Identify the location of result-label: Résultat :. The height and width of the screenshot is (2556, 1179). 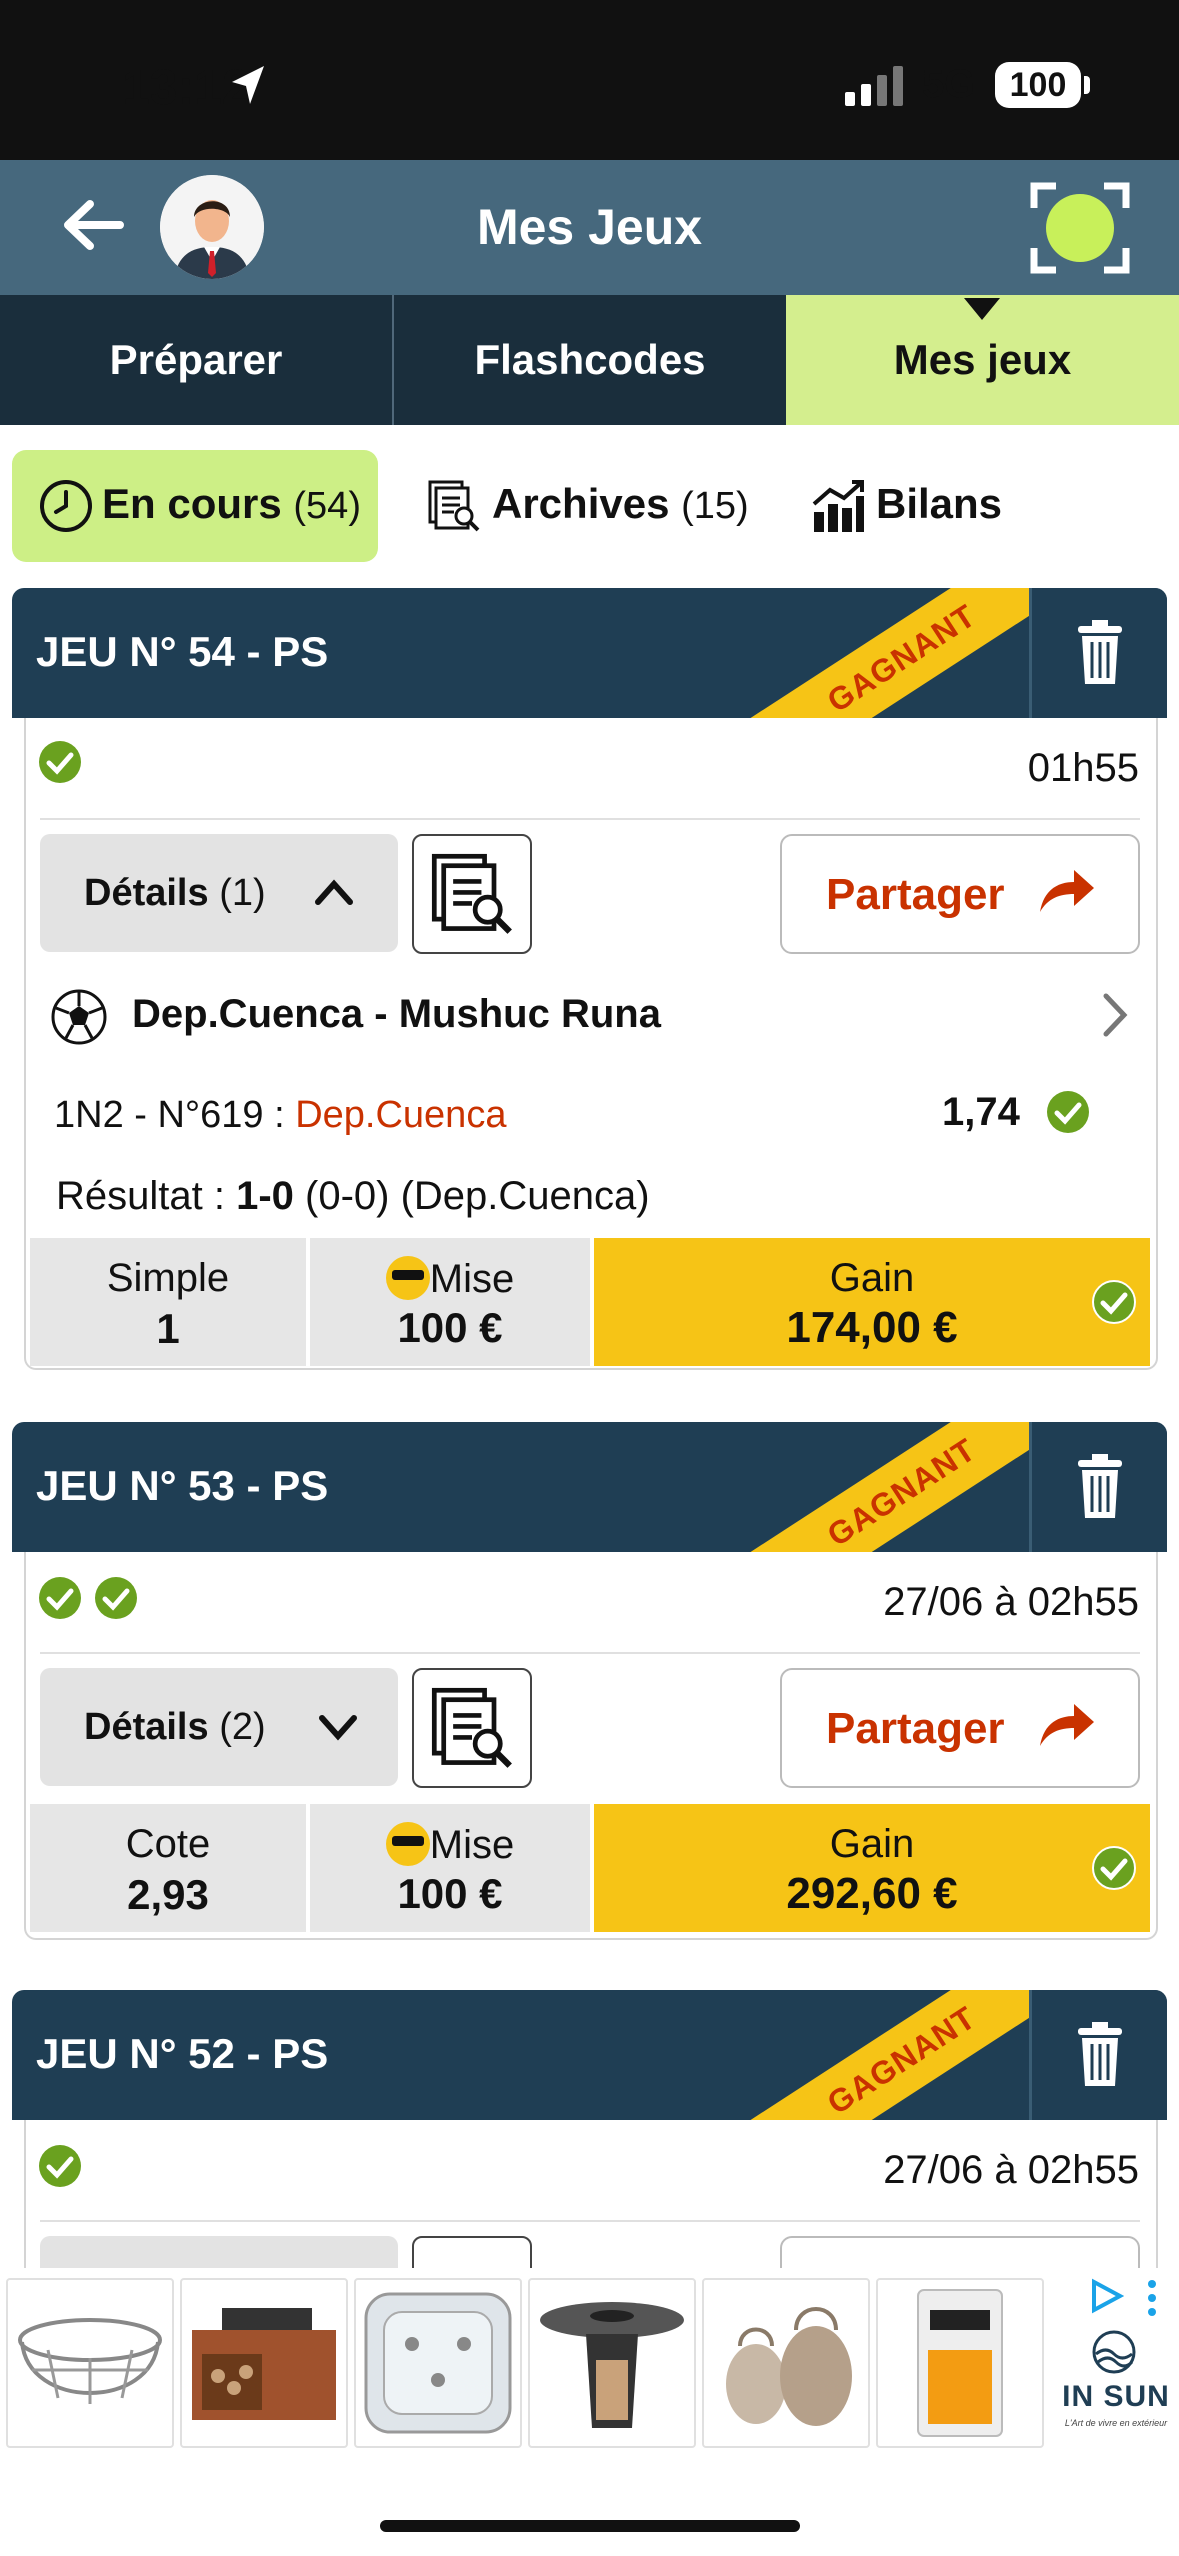
(140, 1196).